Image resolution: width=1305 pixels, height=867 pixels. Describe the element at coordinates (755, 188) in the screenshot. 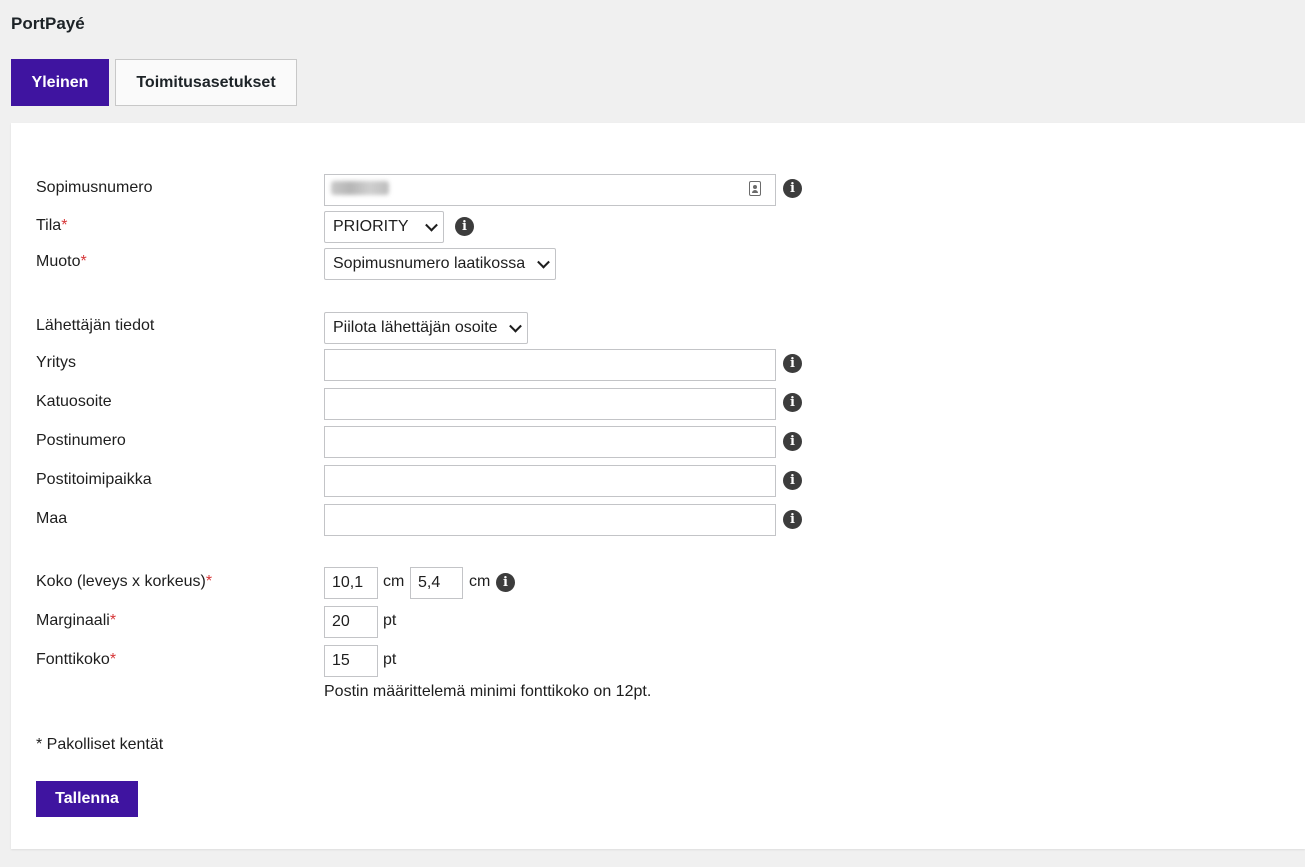

I see `contact-card-icon` at that location.